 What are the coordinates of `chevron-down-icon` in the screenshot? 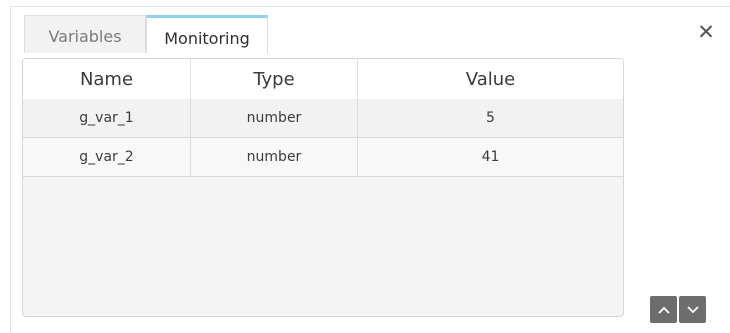 It's located at (692, 309).